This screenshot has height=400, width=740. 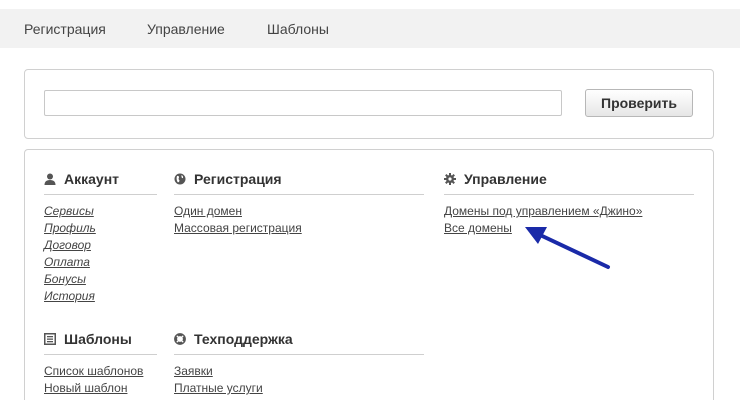 What do you see at coordinates (70, 228) in the screenshot?
I see `link-profile: Профиль` at bounding box center [70, 228].